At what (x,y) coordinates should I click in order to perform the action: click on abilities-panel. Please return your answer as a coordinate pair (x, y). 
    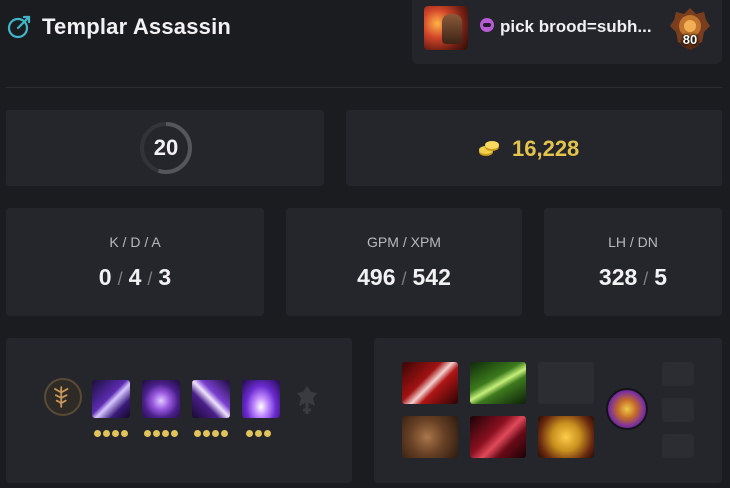
    Looking at the image, I should click on (179, 410).